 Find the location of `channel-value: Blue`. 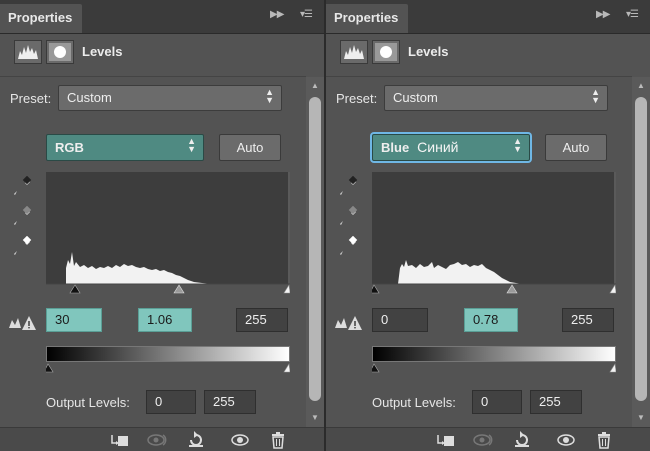

channel-value: Blue is located at coordinates (395, 147).